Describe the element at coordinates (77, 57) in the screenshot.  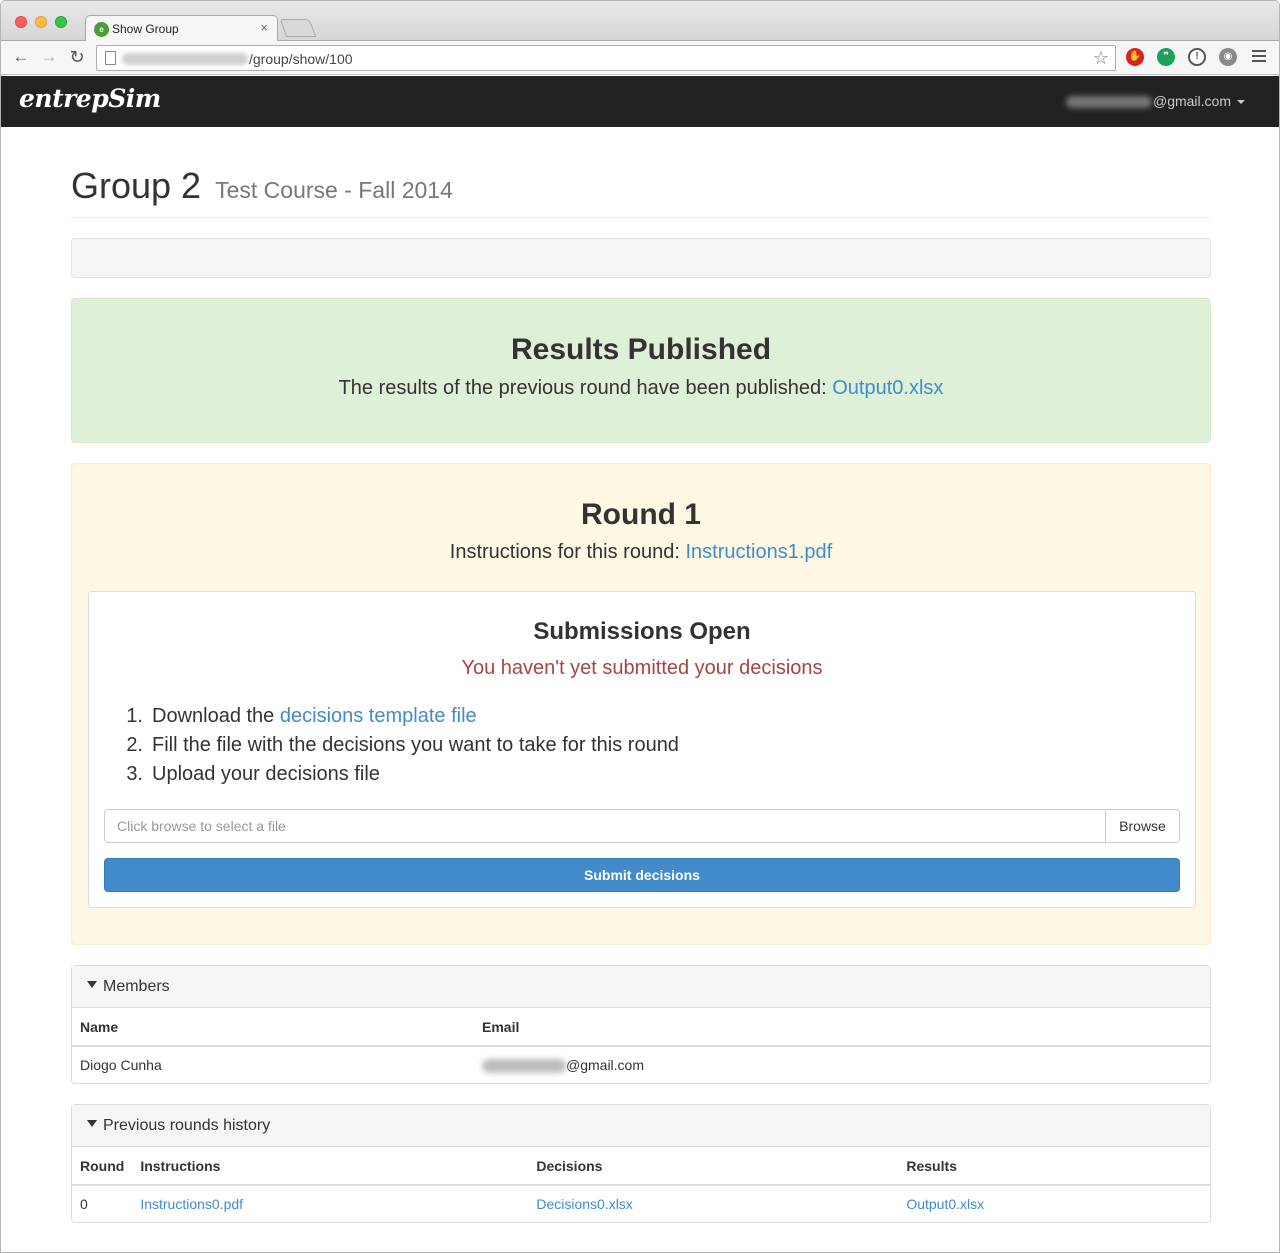
I see `reload-icon: ↻` at that location.